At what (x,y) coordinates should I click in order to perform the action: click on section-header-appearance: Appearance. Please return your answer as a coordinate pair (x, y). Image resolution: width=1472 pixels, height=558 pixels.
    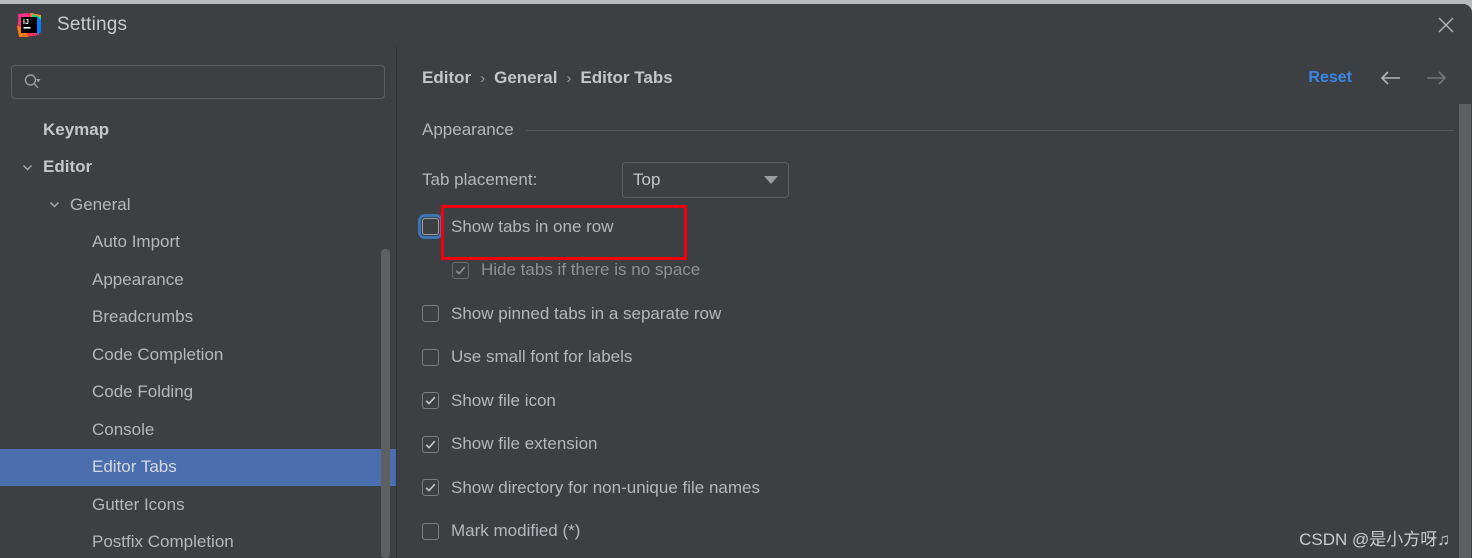
    Looking at the image, I should click on (937, 130).